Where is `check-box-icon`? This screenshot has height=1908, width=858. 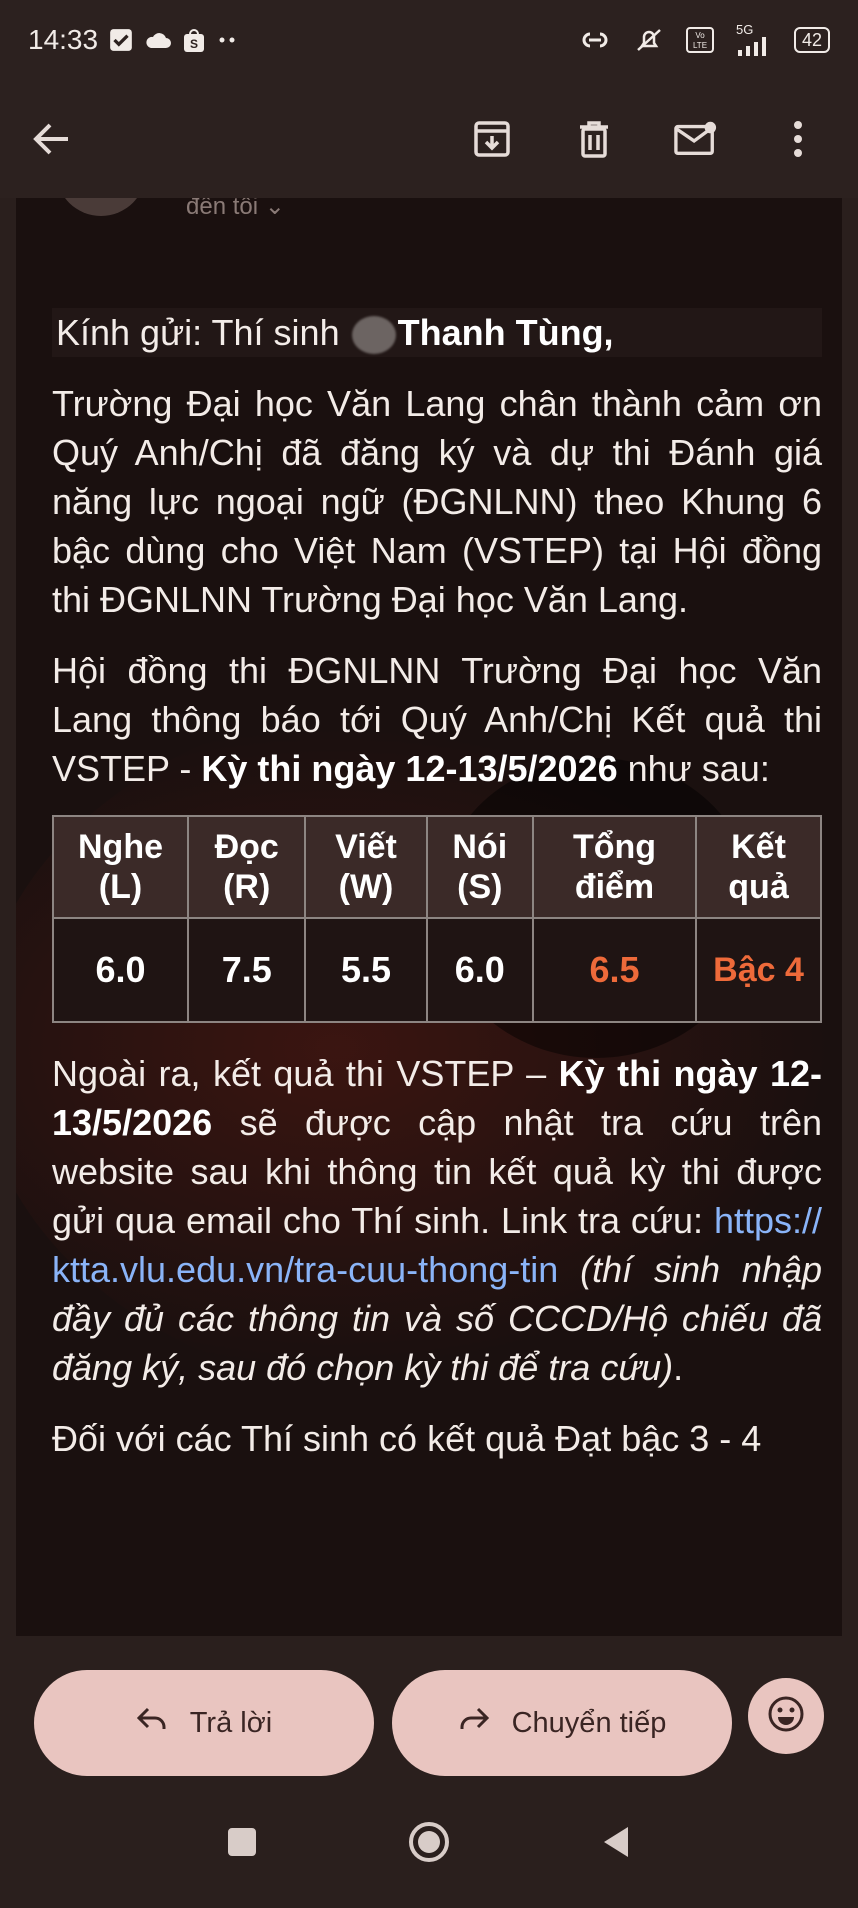
check-box-icon is located at coordinates (121, 40).